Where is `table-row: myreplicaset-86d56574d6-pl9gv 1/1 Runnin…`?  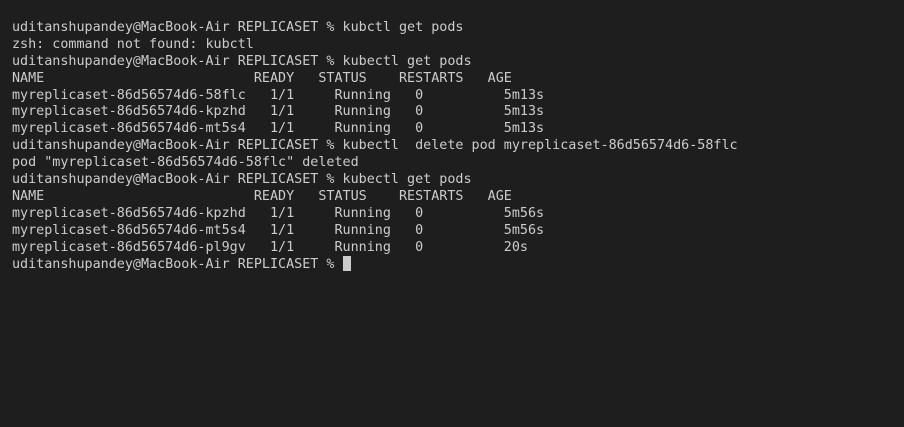 table-row: myreplicaset-86d56574d6-pl9gv 1/1 Runnin… is located at coordinates (270, 247).